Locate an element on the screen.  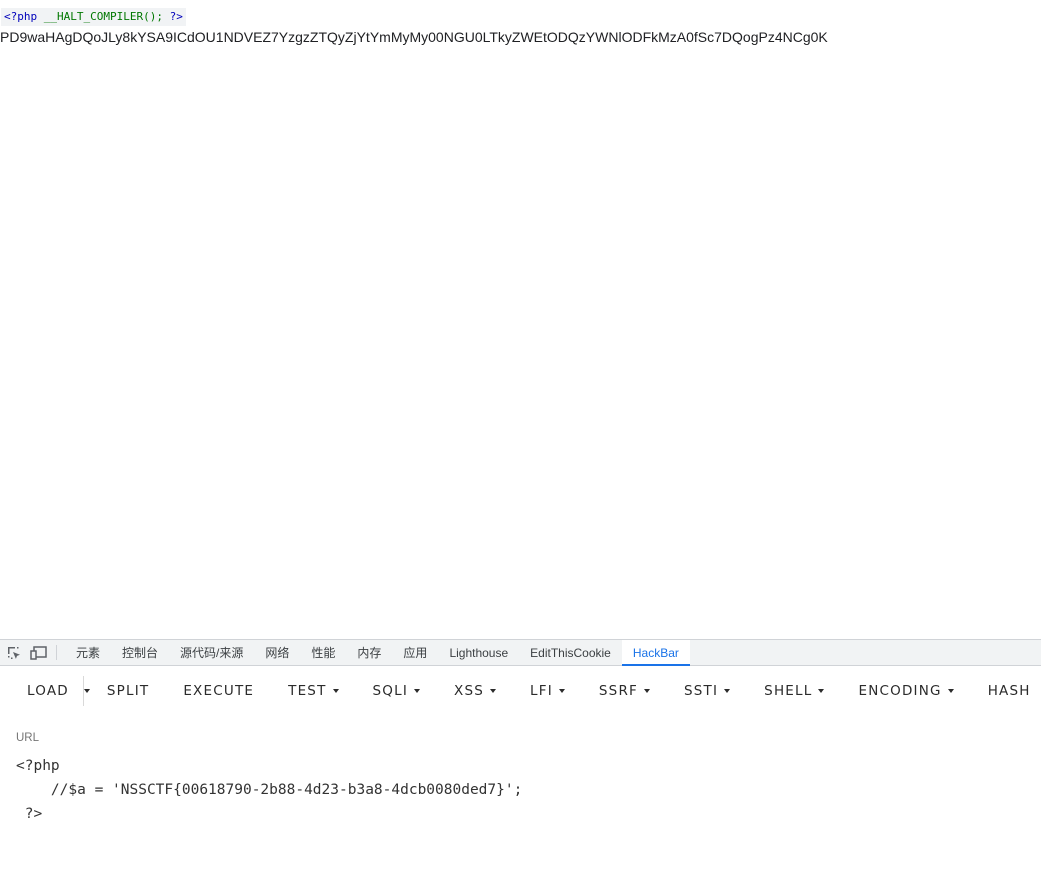
shell-label: SHELL is located at coordinates (788, 691).